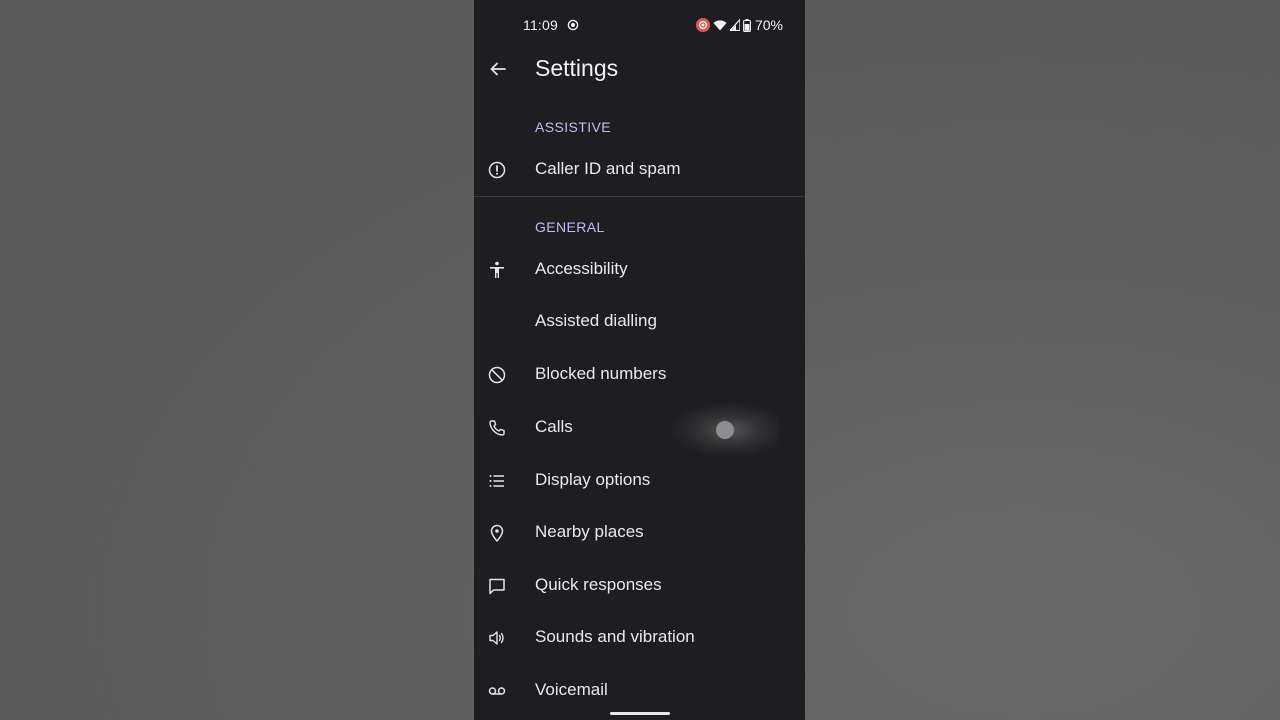 The height and width of the screenshot is (720, 1280). Describe the element at coordinates (571, 689) in the screenshot. I see `settings-item-label: Voicemail` at that location.